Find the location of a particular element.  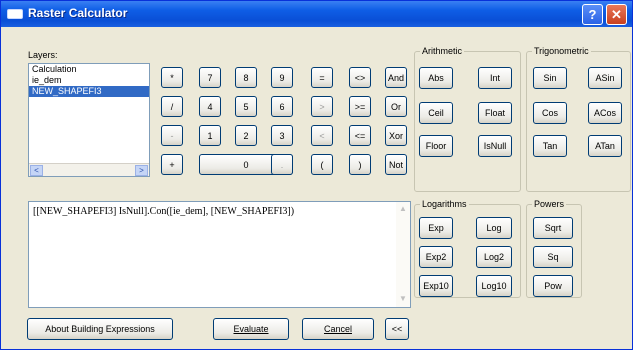

logarithms-group-label: Logarithms is located at coordinates (444, 204).